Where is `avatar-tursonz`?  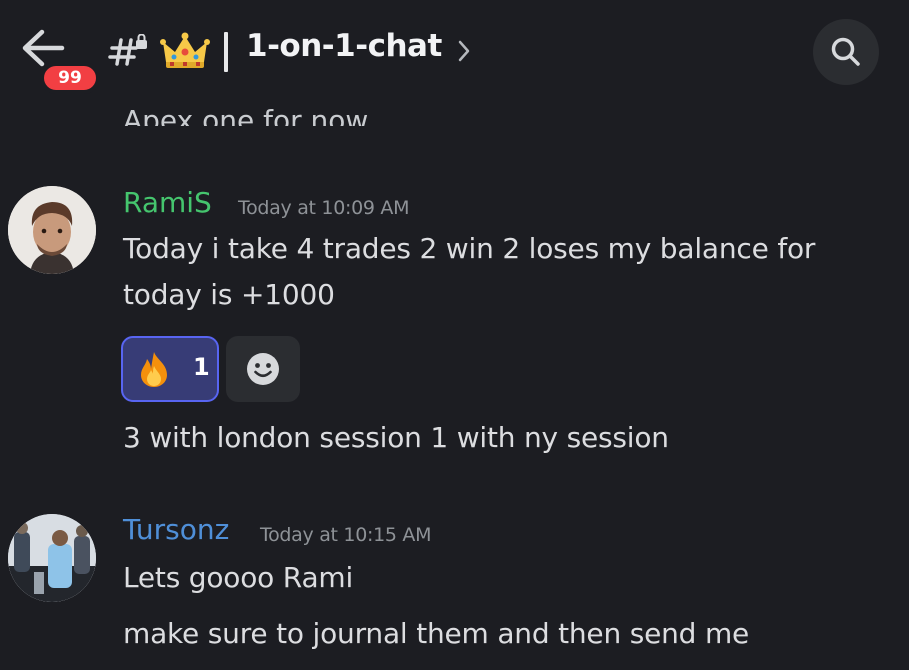 avatar-tursonz is located at coordinates (52, 558).